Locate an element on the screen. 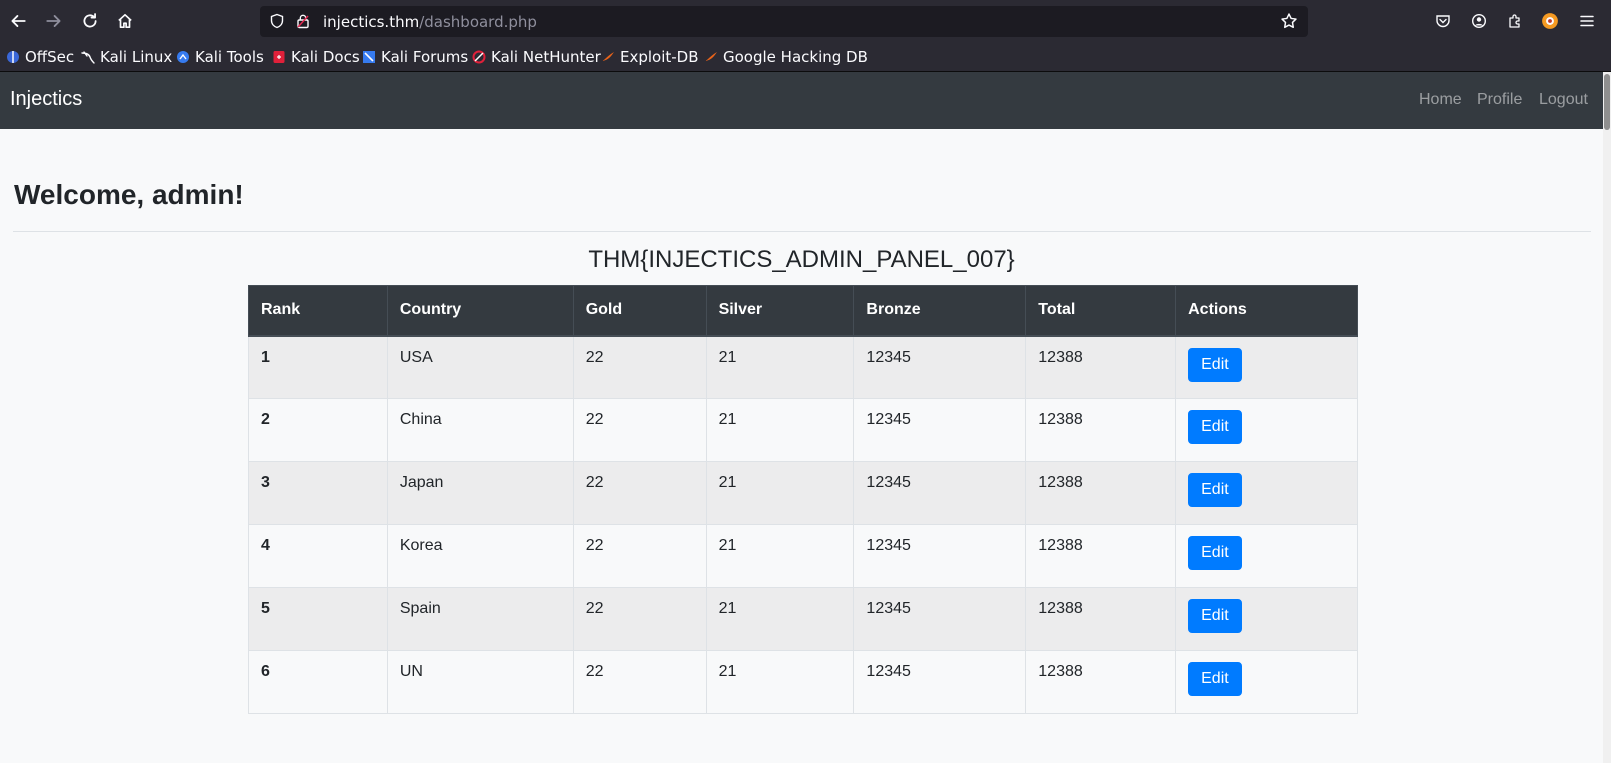 This screenshot has height=763, width=1611. cell-rank: 2 is located at coordinates (318, 430).